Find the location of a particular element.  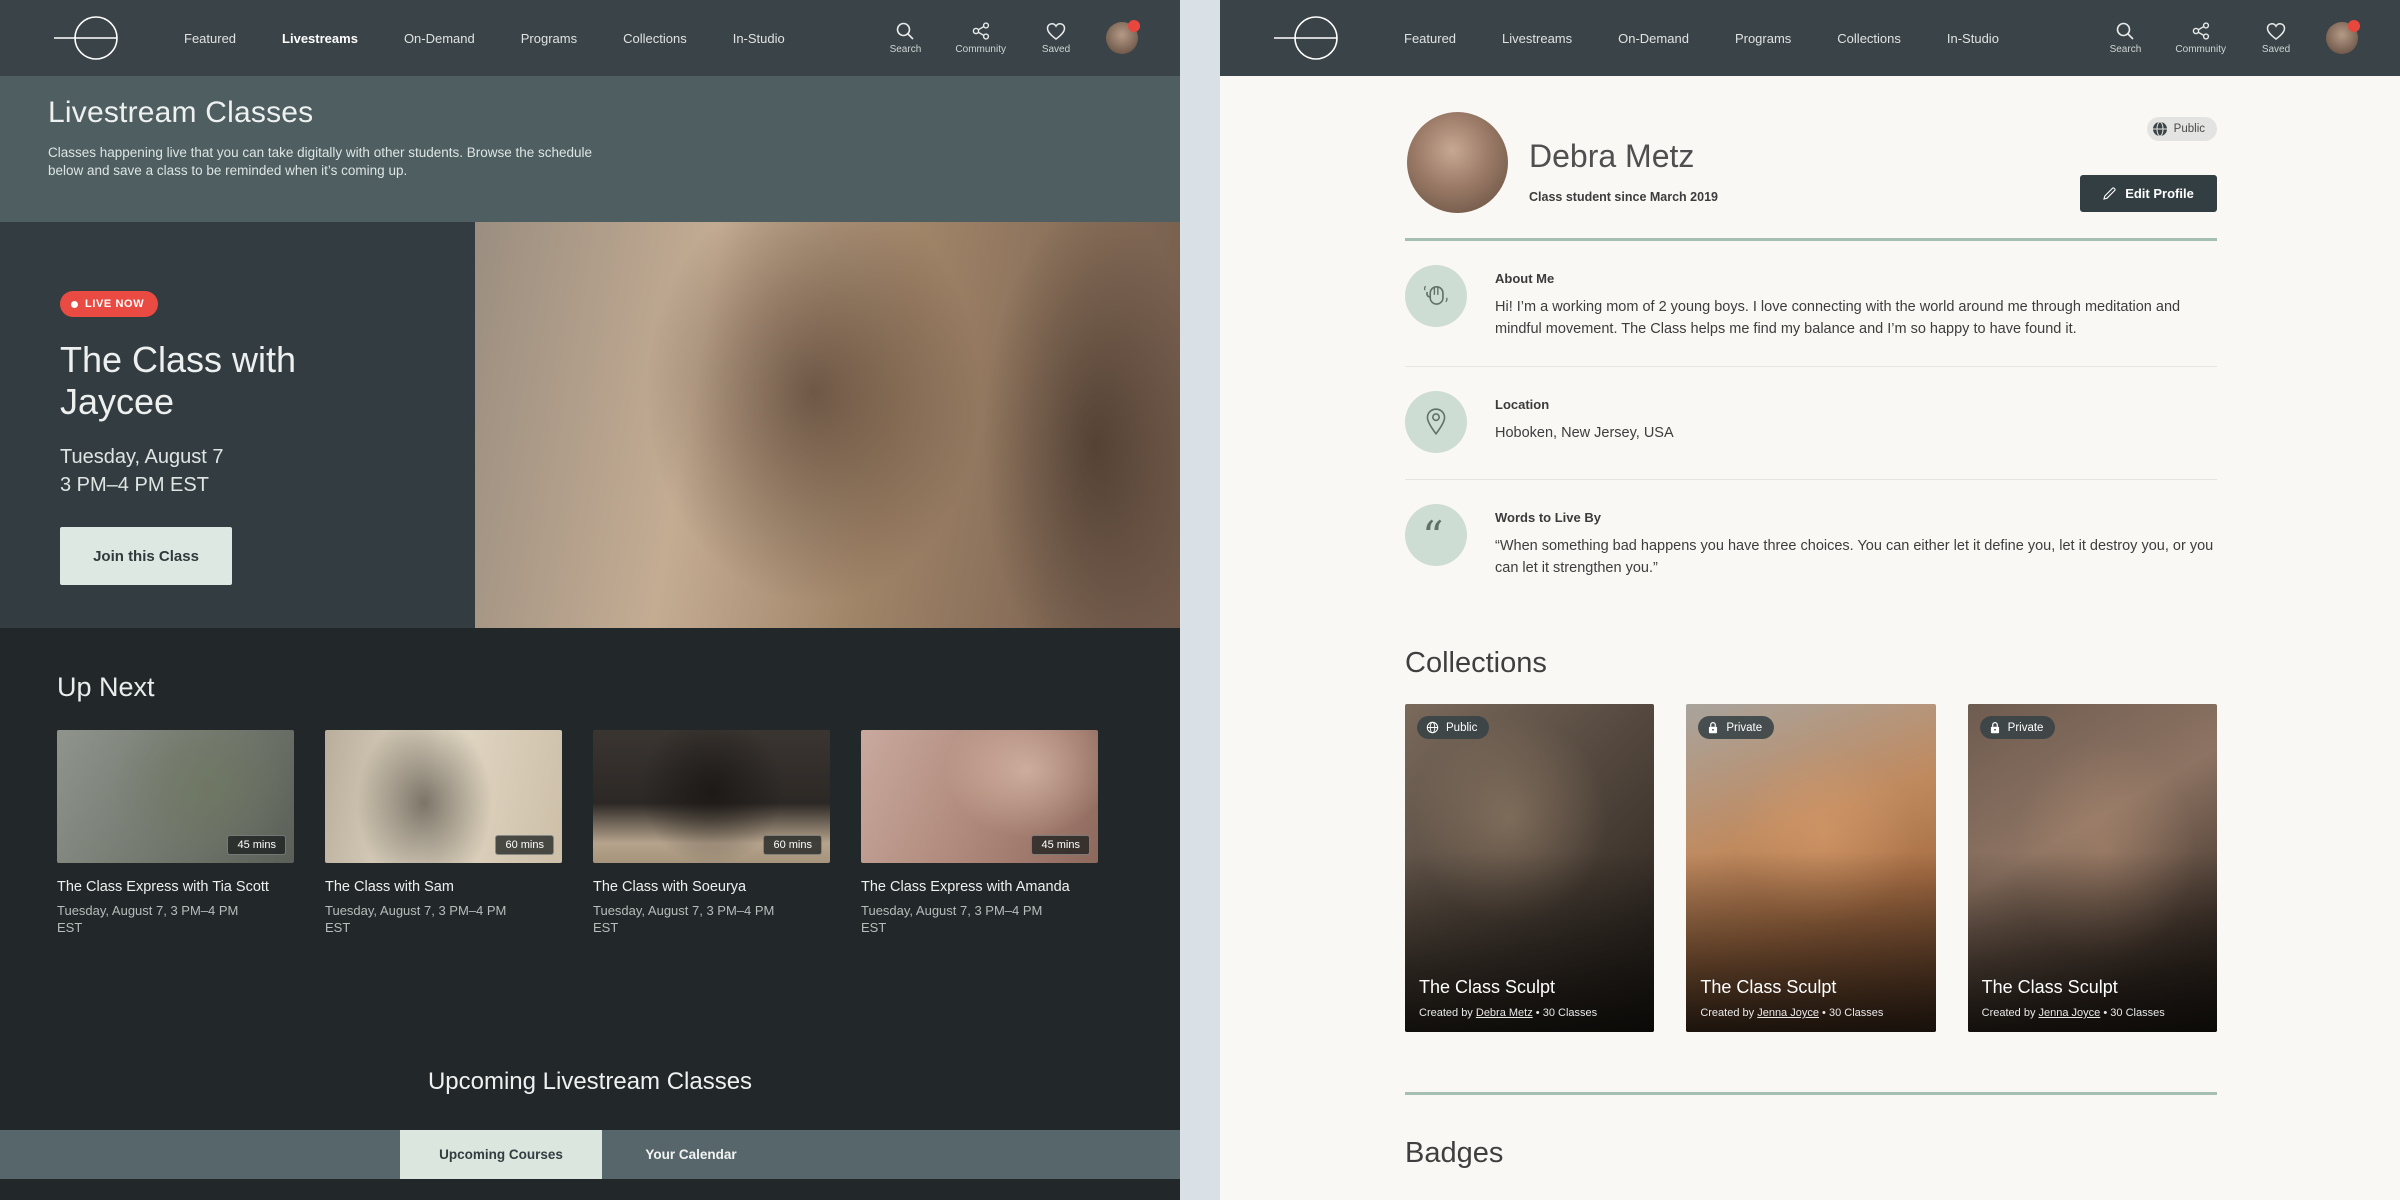

collection-visibility-badge: Private is located at coordinates (2017, 727).